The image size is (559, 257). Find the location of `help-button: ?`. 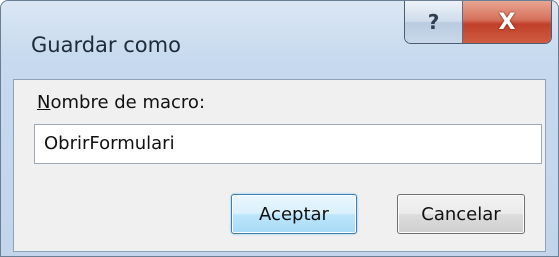

help-button: ? is located at coordinates (434, 22).